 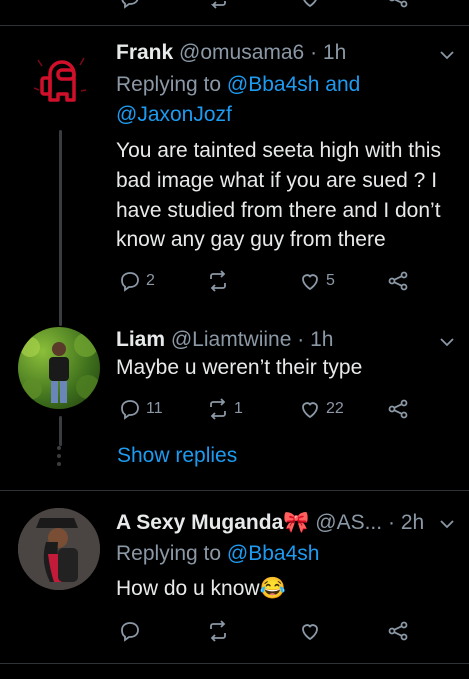 What do you see at coordinates (330, 280) in the screenshot?
I see `like-count: 5` at bounding box center [330, 280].